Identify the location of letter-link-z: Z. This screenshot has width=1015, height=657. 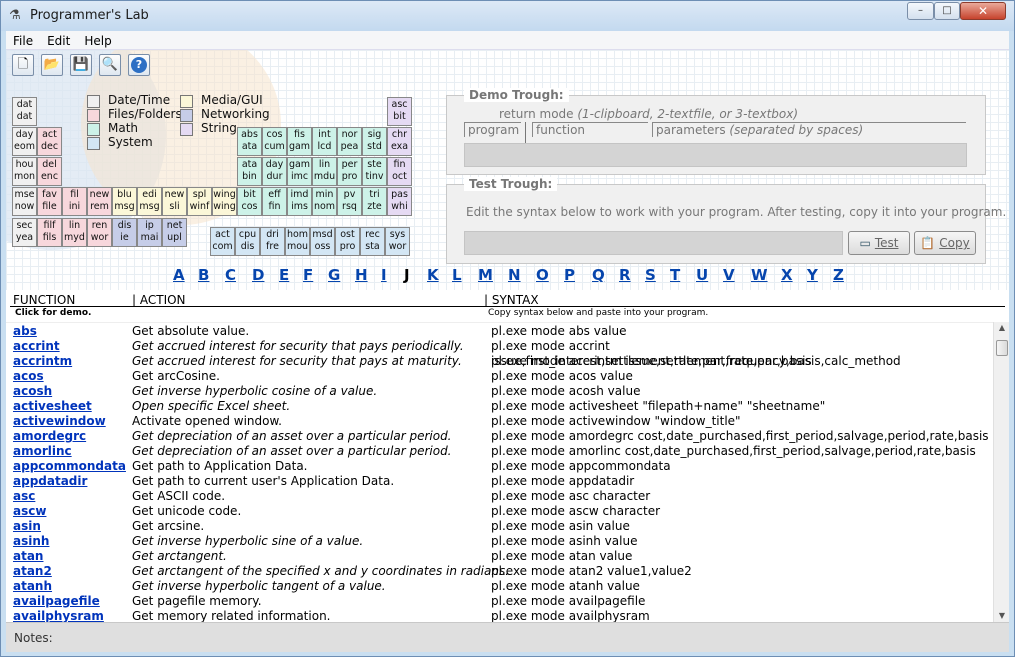
(838, 275).